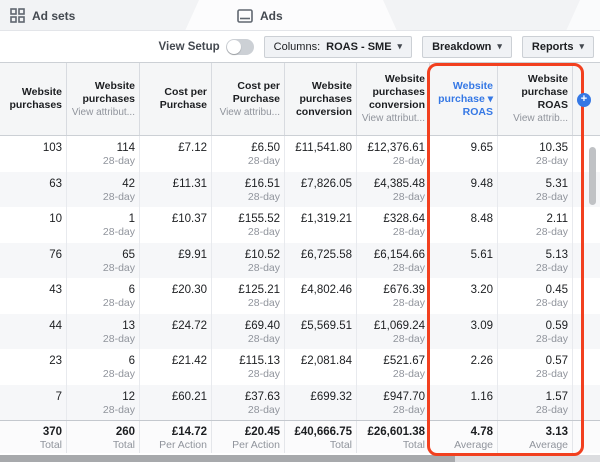 The height and width of the screenshot is (467, 600). Describe the element at coordinates (400, 46) in the screenshot. I see `chevron-down-icon: ▾` at that location.